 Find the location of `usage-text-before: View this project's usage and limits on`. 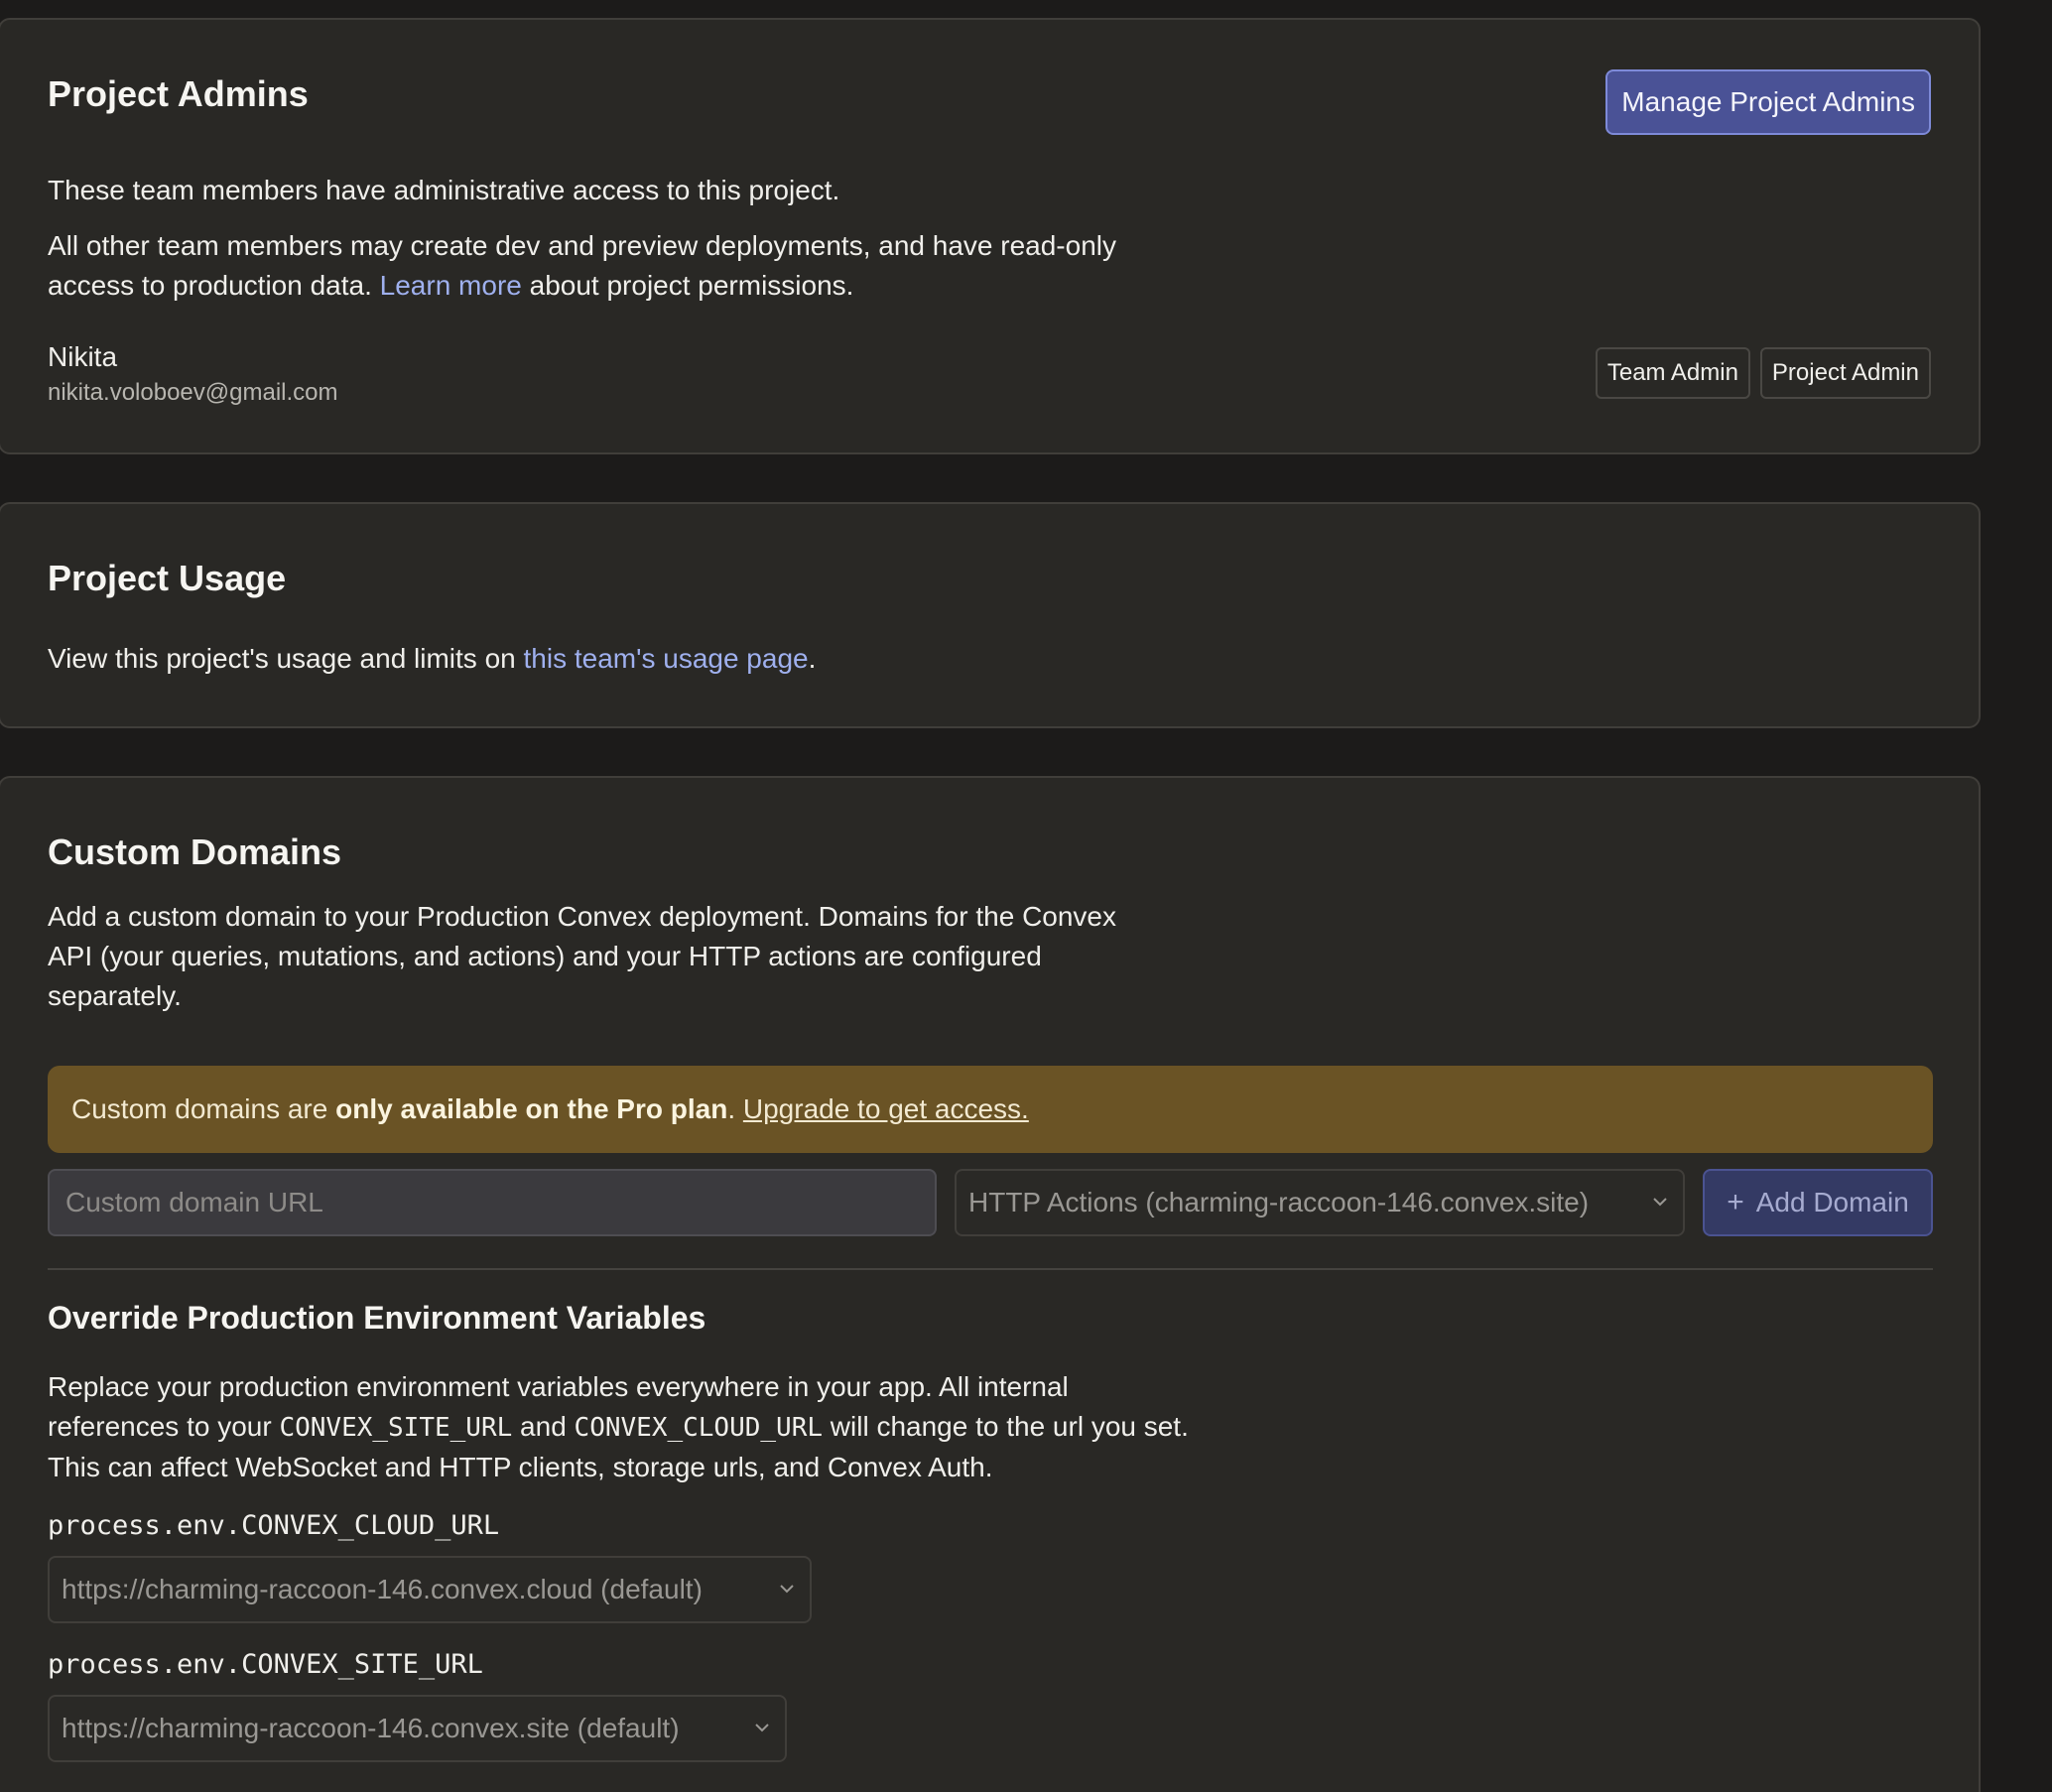

usage-text-before: View this project's usage and limits on is located at coordinates (286, 658).